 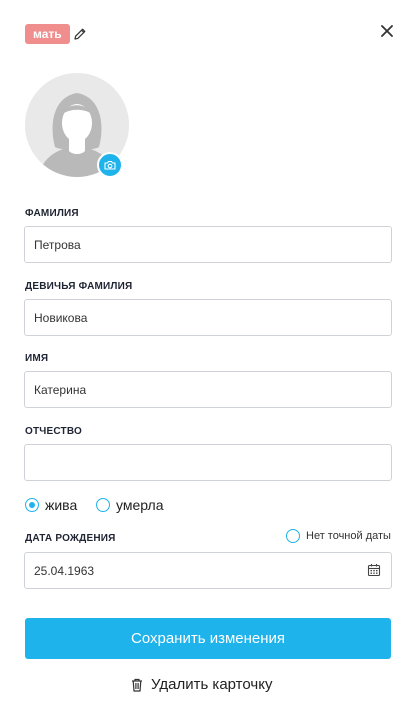 What do you see at coordinates (293, 536) in the screenshot?
I see `no-exact-date-indicator` at bounding box center [293, 536].